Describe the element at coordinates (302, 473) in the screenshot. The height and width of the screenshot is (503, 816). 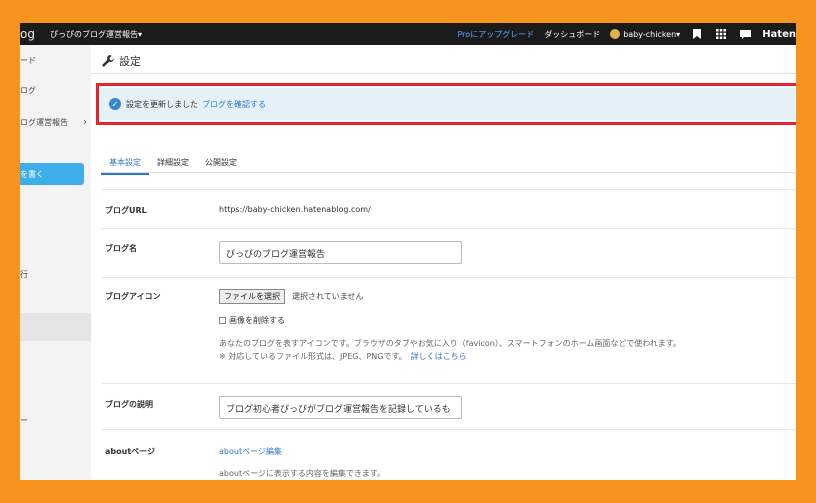
I see `about-help-text: aboutページに表示する内容を編集できます。` at that location.